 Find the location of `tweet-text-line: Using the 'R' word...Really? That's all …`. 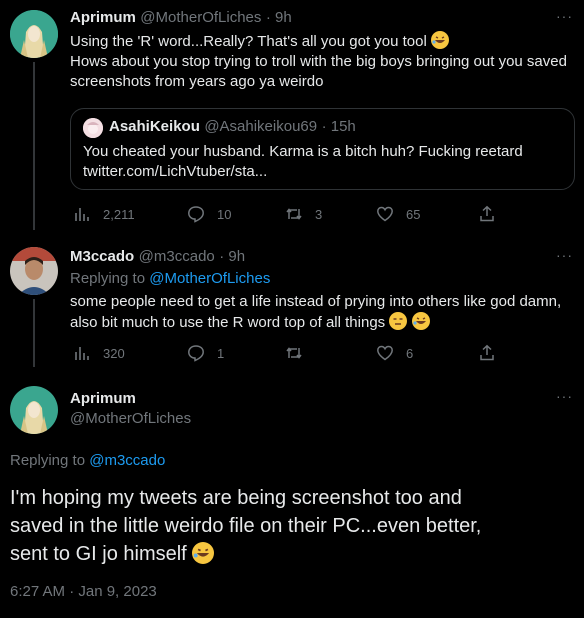

tweet-text-line: Using the 'R' word...Really? That's all … is located at coordinates (248, 41).